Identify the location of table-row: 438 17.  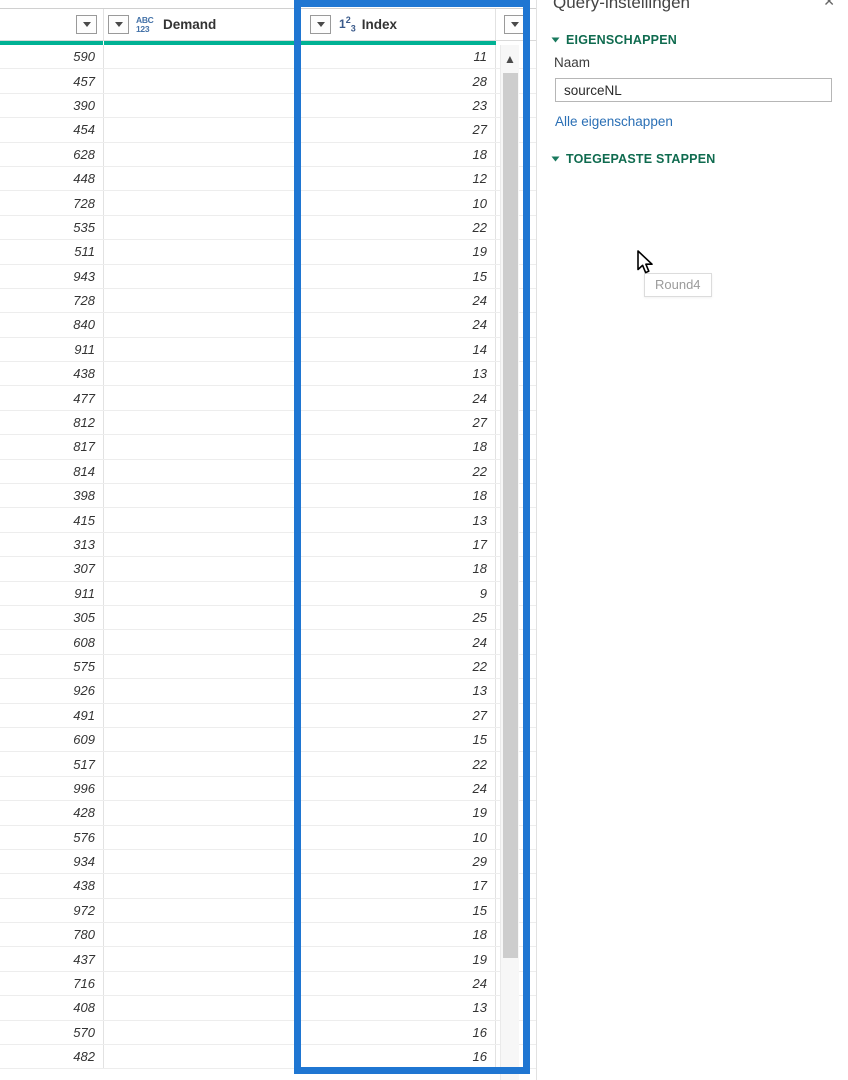
(268, 886).